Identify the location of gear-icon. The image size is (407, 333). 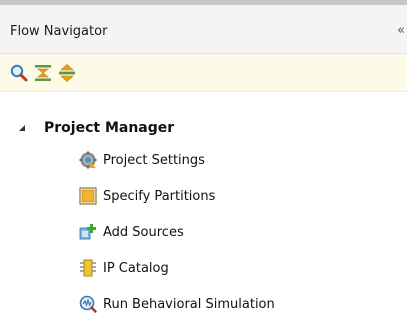
(88, 160).